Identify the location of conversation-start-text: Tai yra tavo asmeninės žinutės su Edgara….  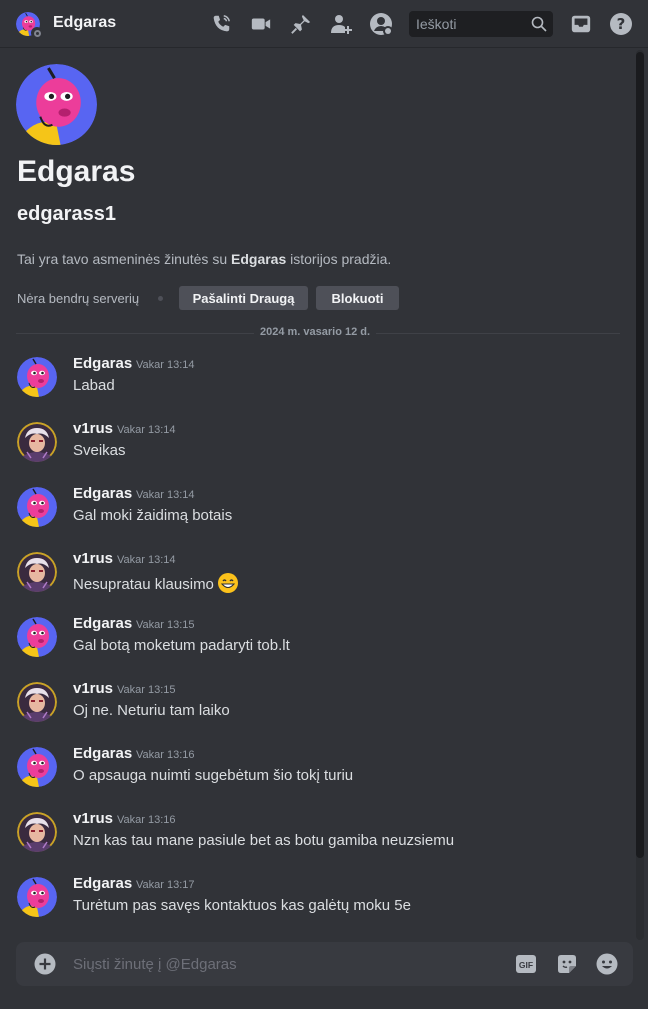
(204, 259).